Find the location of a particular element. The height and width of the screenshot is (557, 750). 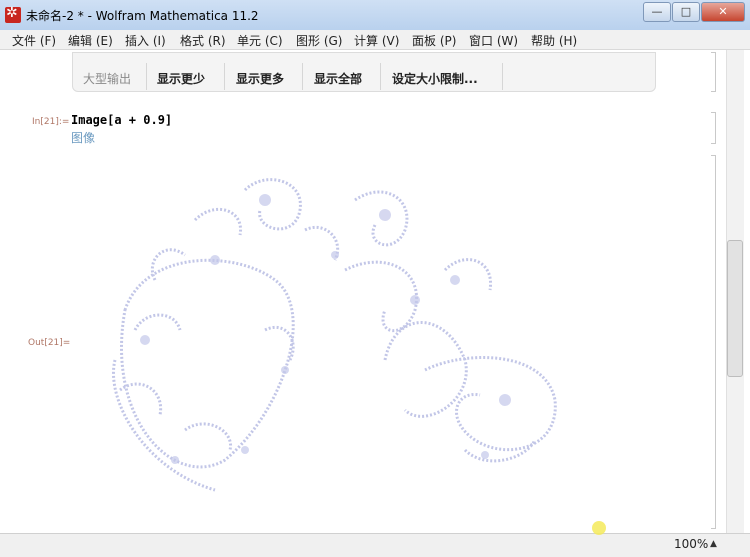

toolbar-cell-bracket is located at coordinates (713, 72).